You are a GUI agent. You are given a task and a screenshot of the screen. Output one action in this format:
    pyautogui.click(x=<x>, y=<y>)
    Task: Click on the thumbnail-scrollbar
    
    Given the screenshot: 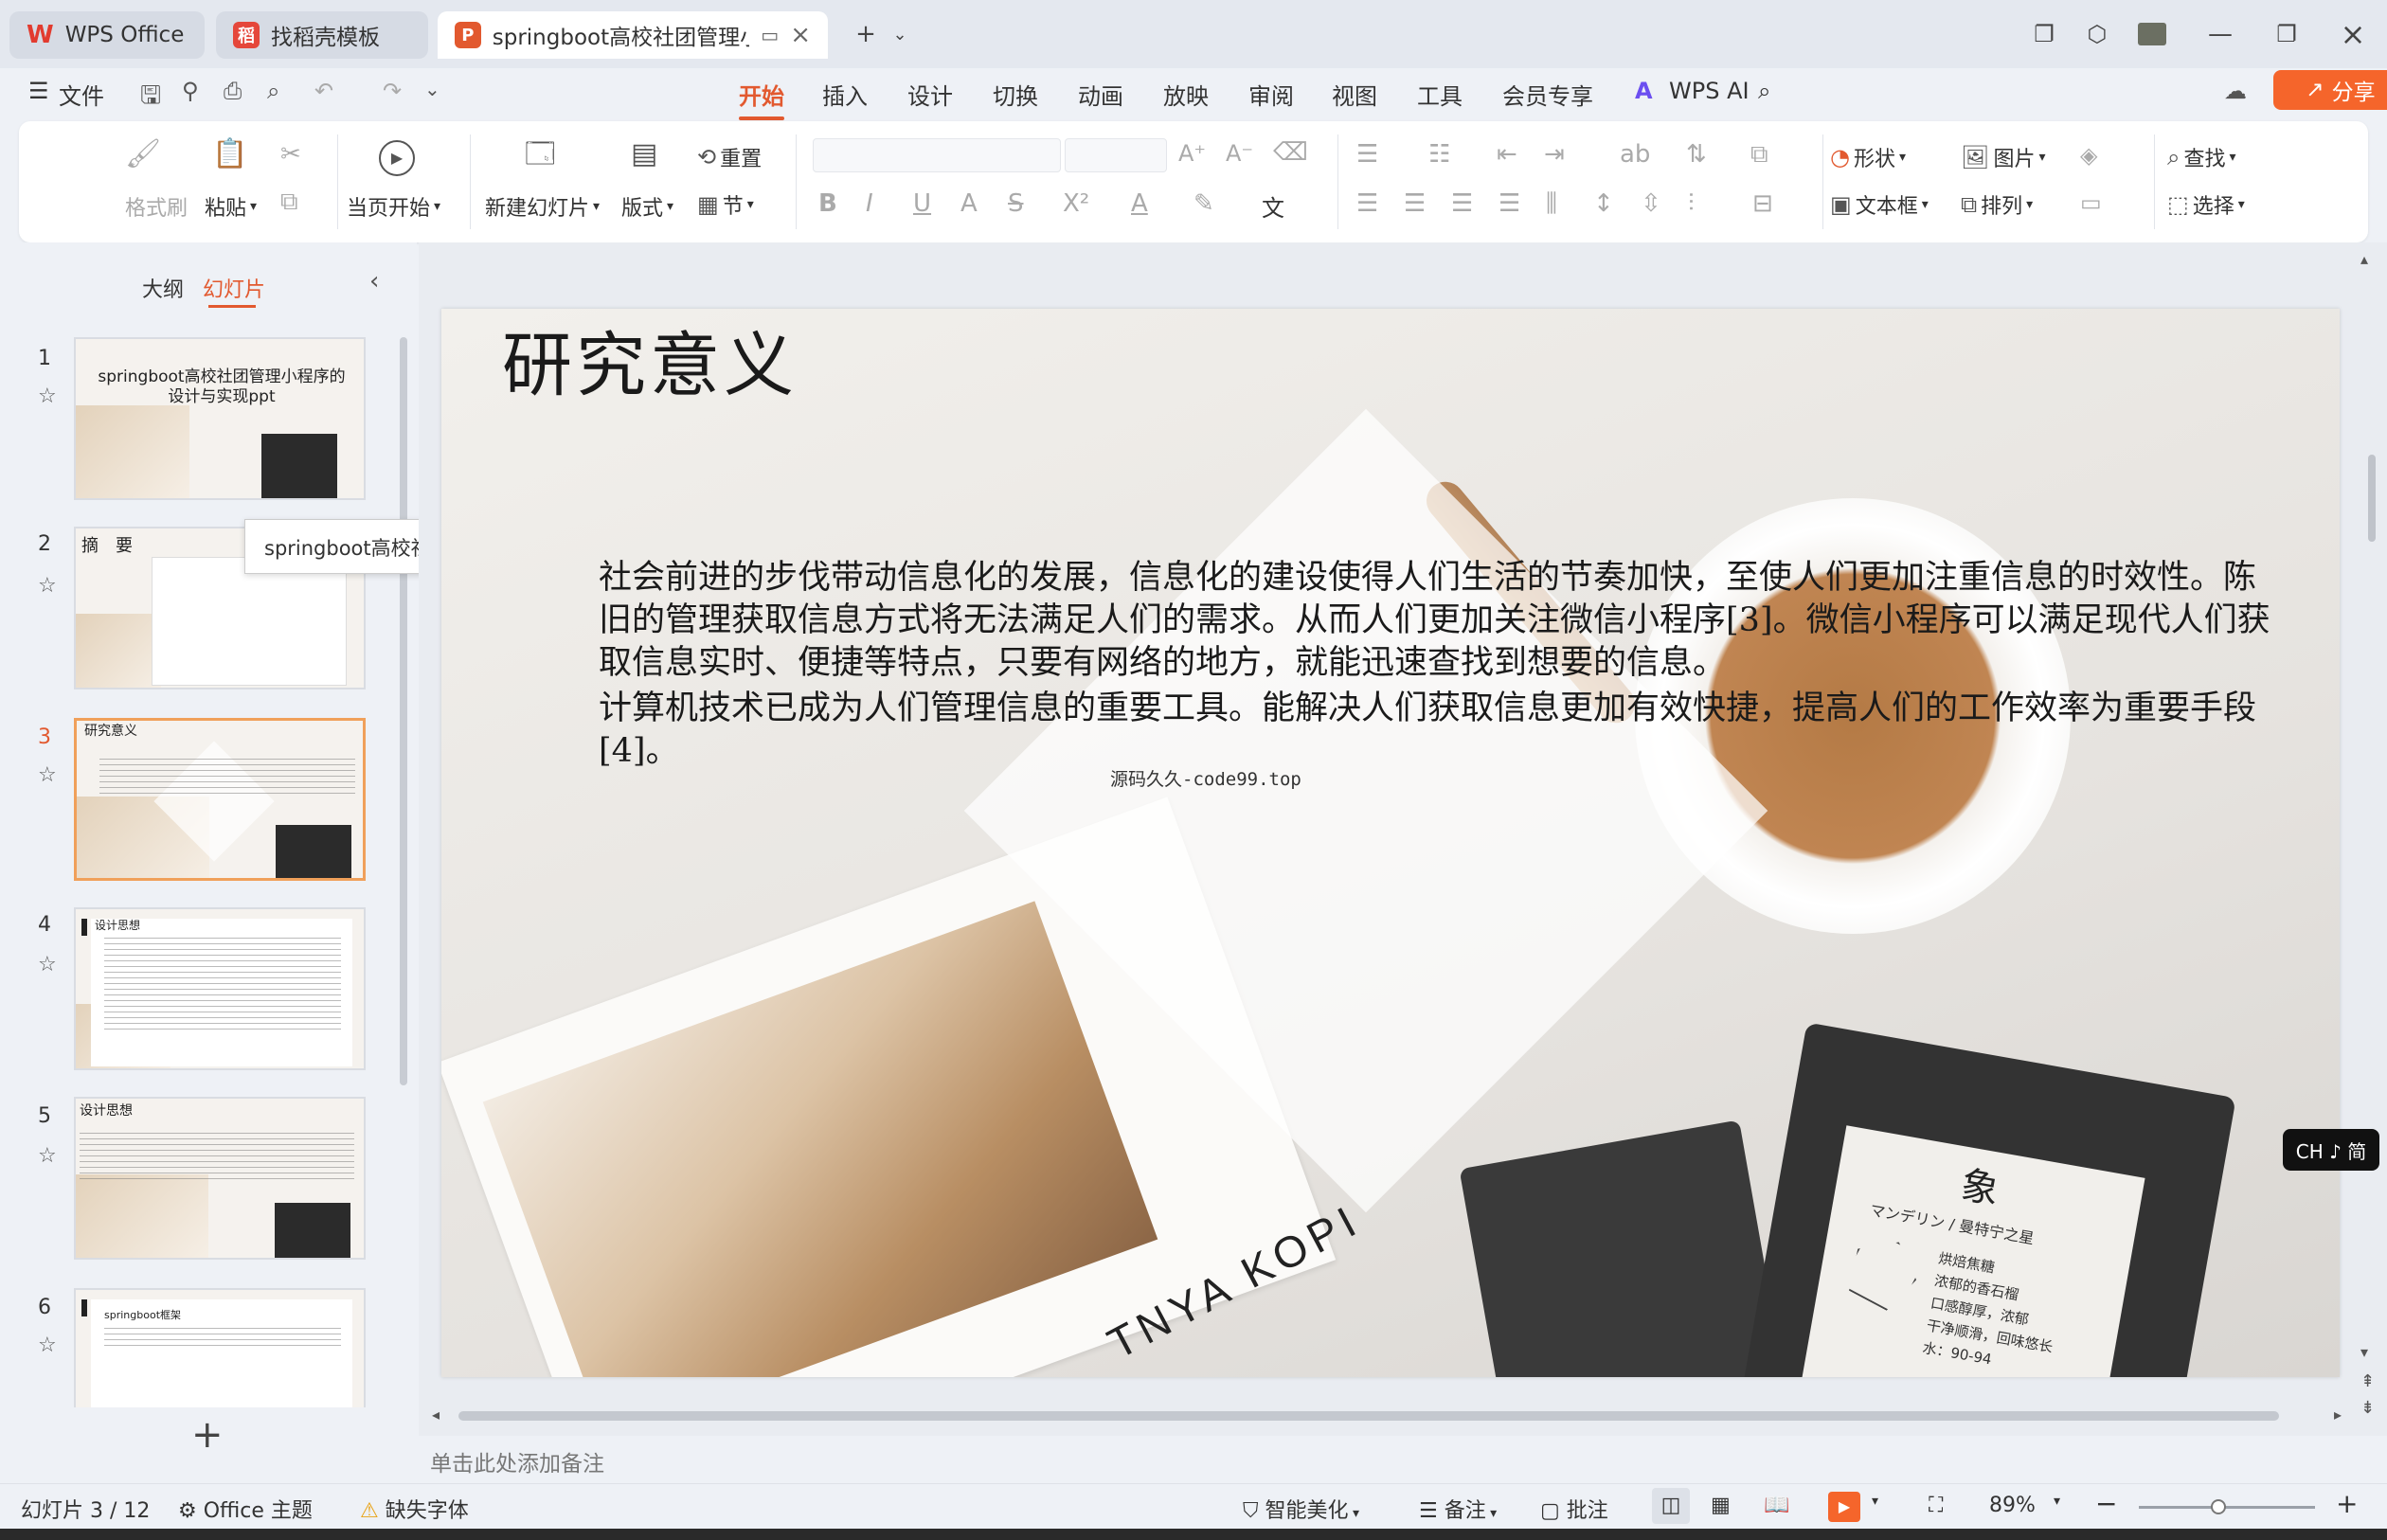 What is the action you would take?
    pyautogui.click(x=403, y=711)
    